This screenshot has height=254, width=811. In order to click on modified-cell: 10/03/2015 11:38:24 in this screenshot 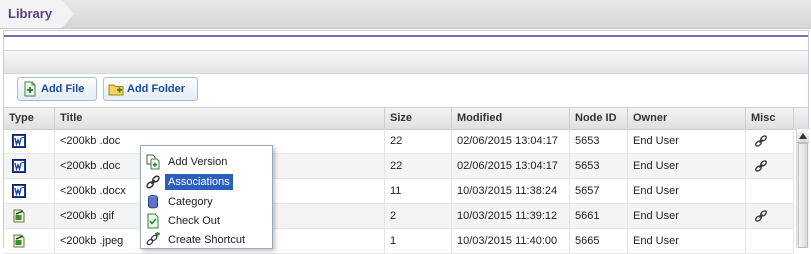, I will do `click(511, 191)`.